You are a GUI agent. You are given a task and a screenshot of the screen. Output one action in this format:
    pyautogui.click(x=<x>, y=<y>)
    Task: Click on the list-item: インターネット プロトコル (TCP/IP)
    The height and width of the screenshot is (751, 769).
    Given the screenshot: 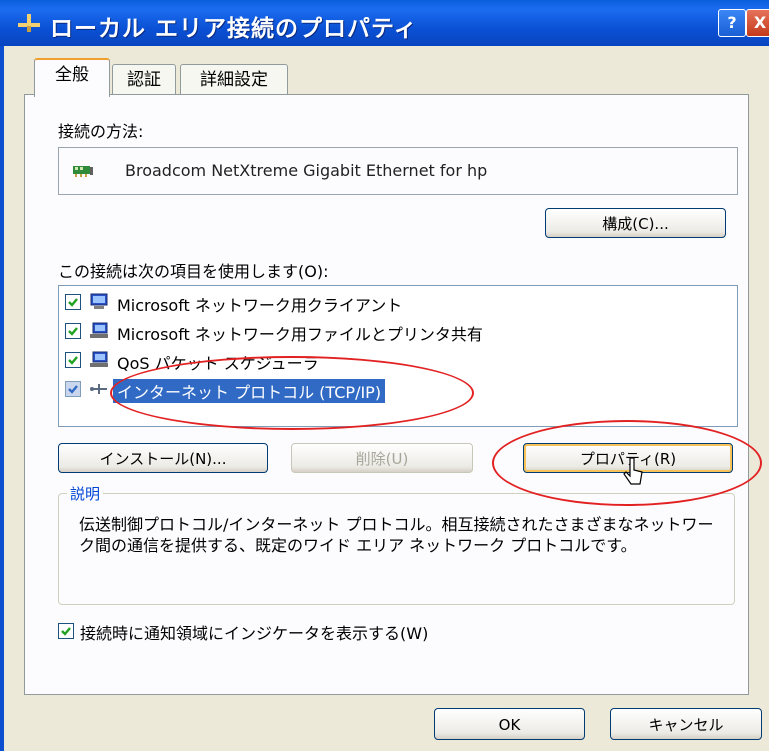 What is the action you would take?
    pyautogui.click(x=395, y=390)
    